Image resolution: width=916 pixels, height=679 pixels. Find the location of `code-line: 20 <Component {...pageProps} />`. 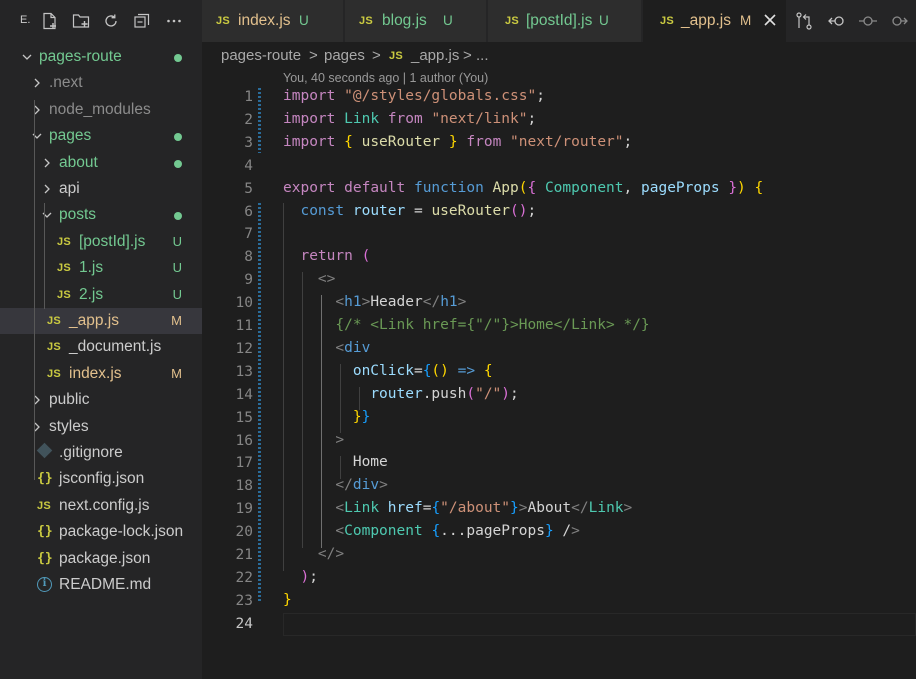

code-line: 20 <Component {...pageProps} /> is located at coordinates (559, 532).